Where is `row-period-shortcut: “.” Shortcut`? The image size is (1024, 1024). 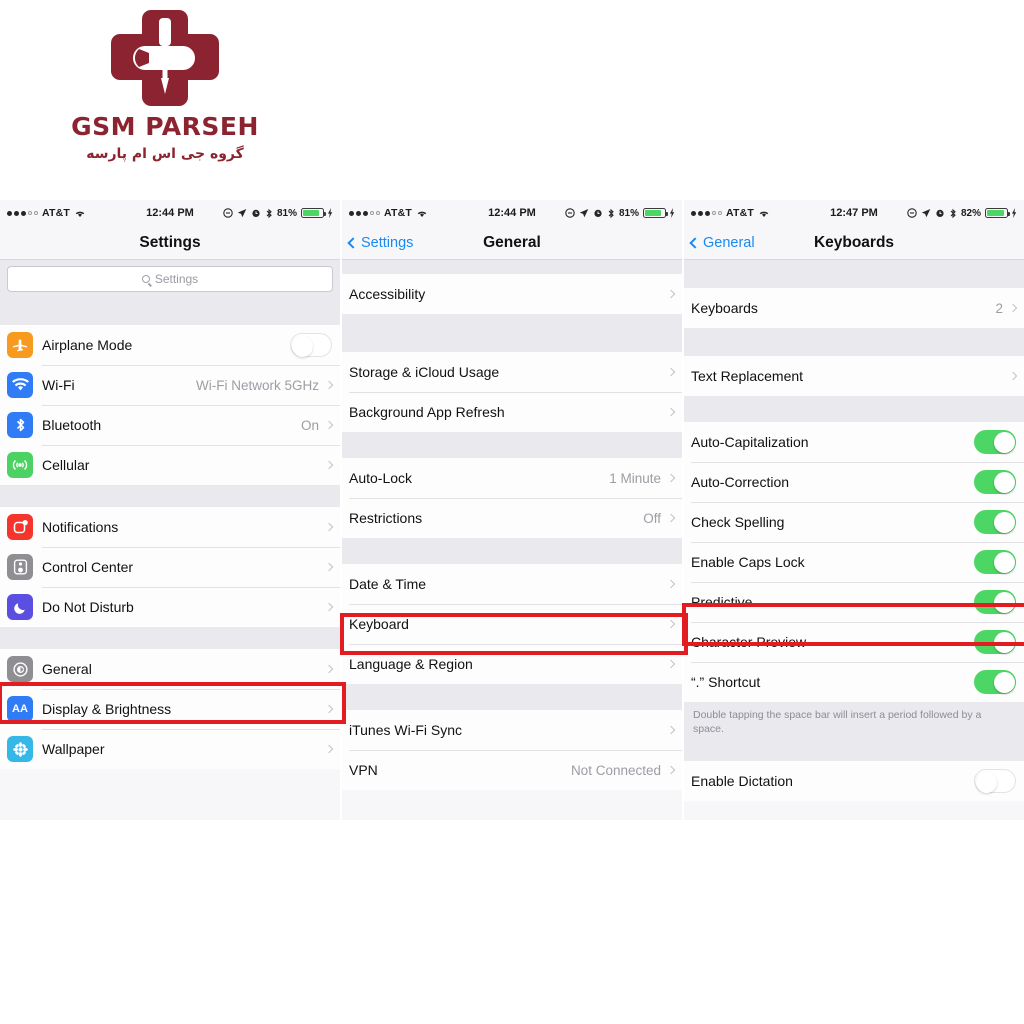
row-period-shortcut: “.” Shortcut is located at coordinates (854, 682).